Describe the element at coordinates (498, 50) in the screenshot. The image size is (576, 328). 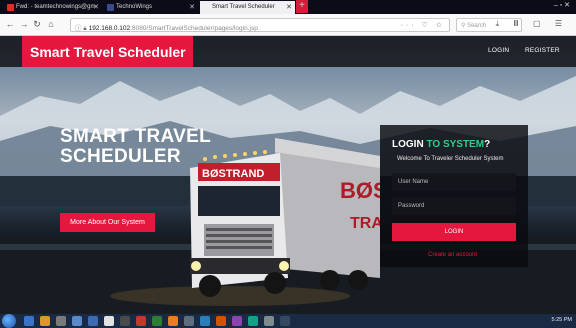
I see `nav-login-link: LOGIN` at that location.